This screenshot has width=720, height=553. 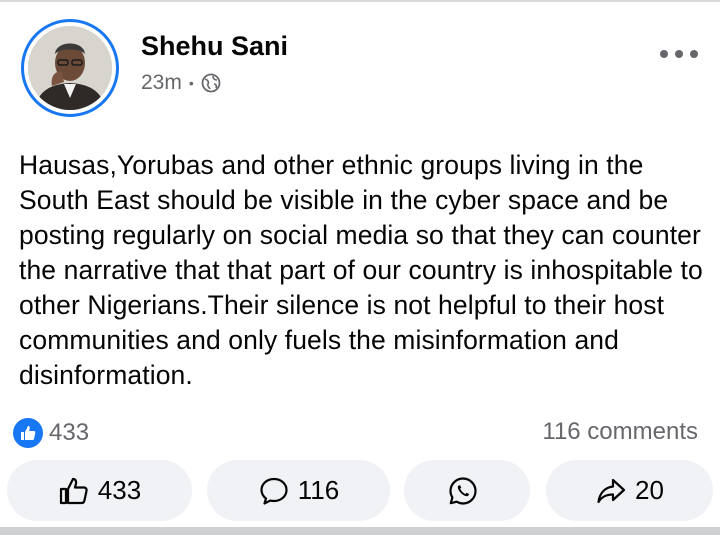 I want to click on reaction-count: 433, so click(x=69, y=432).